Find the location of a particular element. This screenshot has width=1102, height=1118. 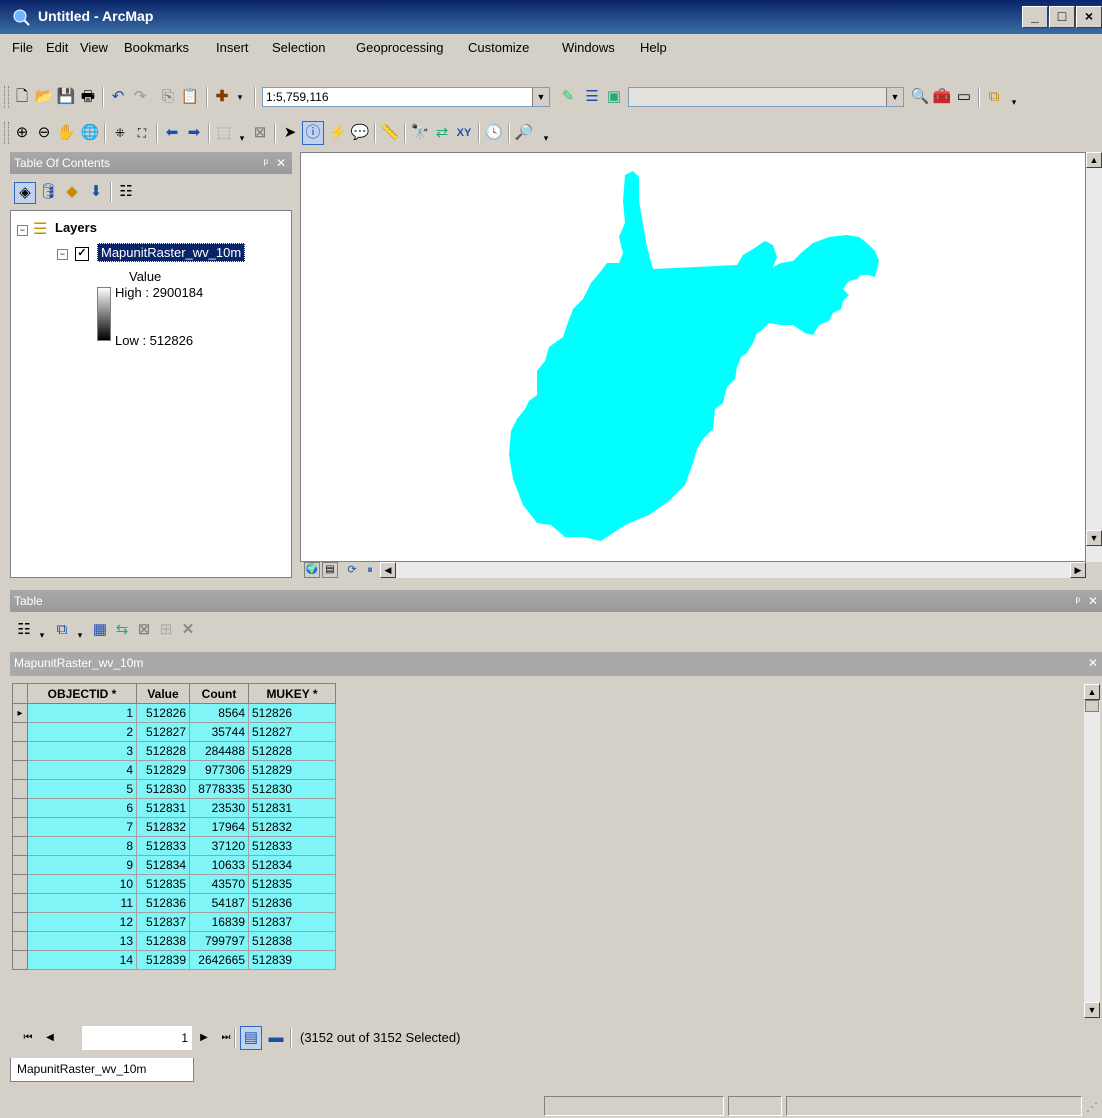

scroll-left-icon: ◀ is located at coordinates (388, 570).